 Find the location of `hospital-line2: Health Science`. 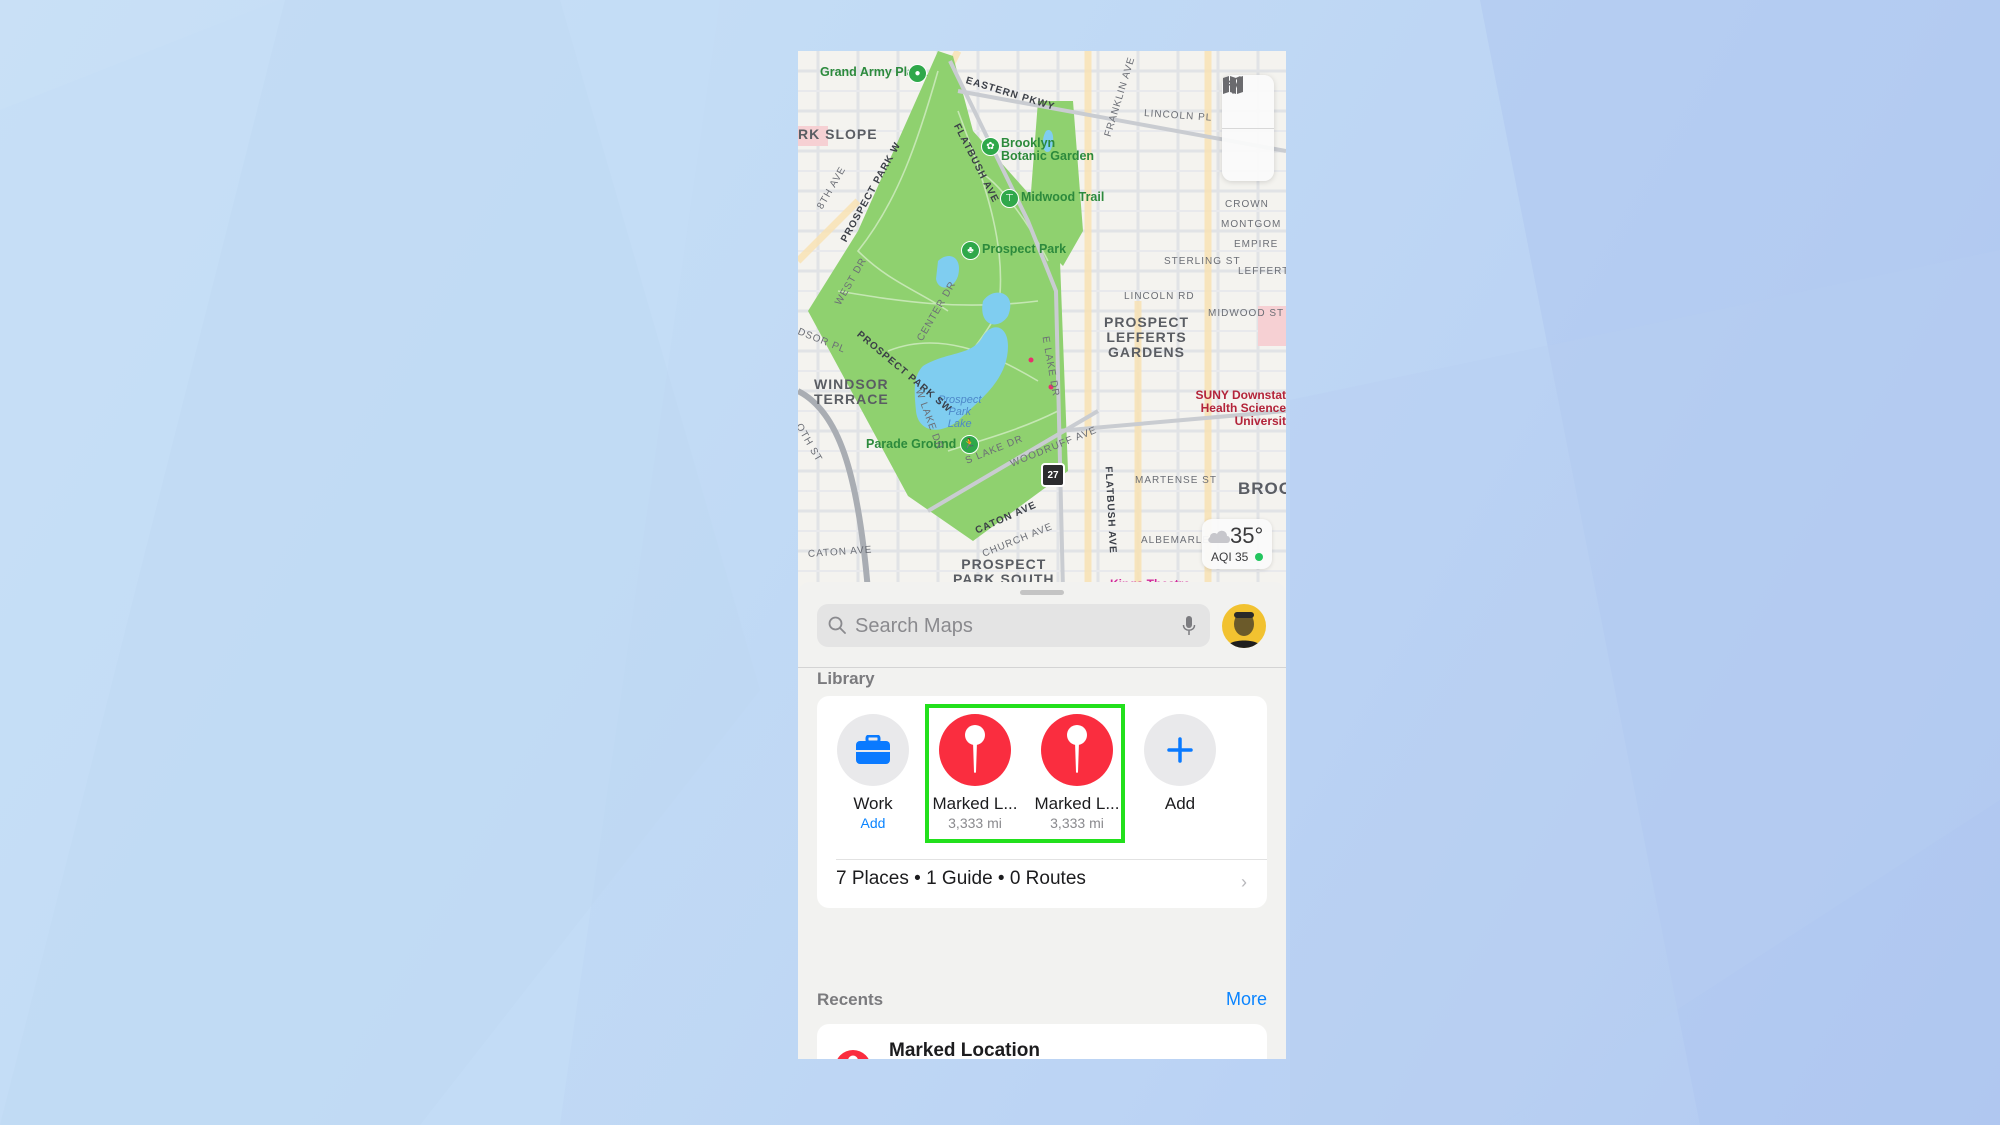

hospital-line2: Health Science is located at coordinates (1243, 408).